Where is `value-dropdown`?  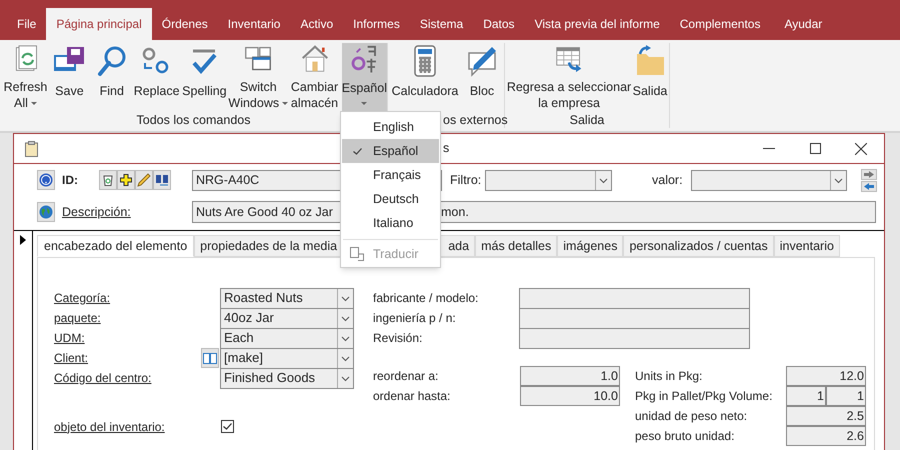
value-dropdown is located at coordinates (769, 180).